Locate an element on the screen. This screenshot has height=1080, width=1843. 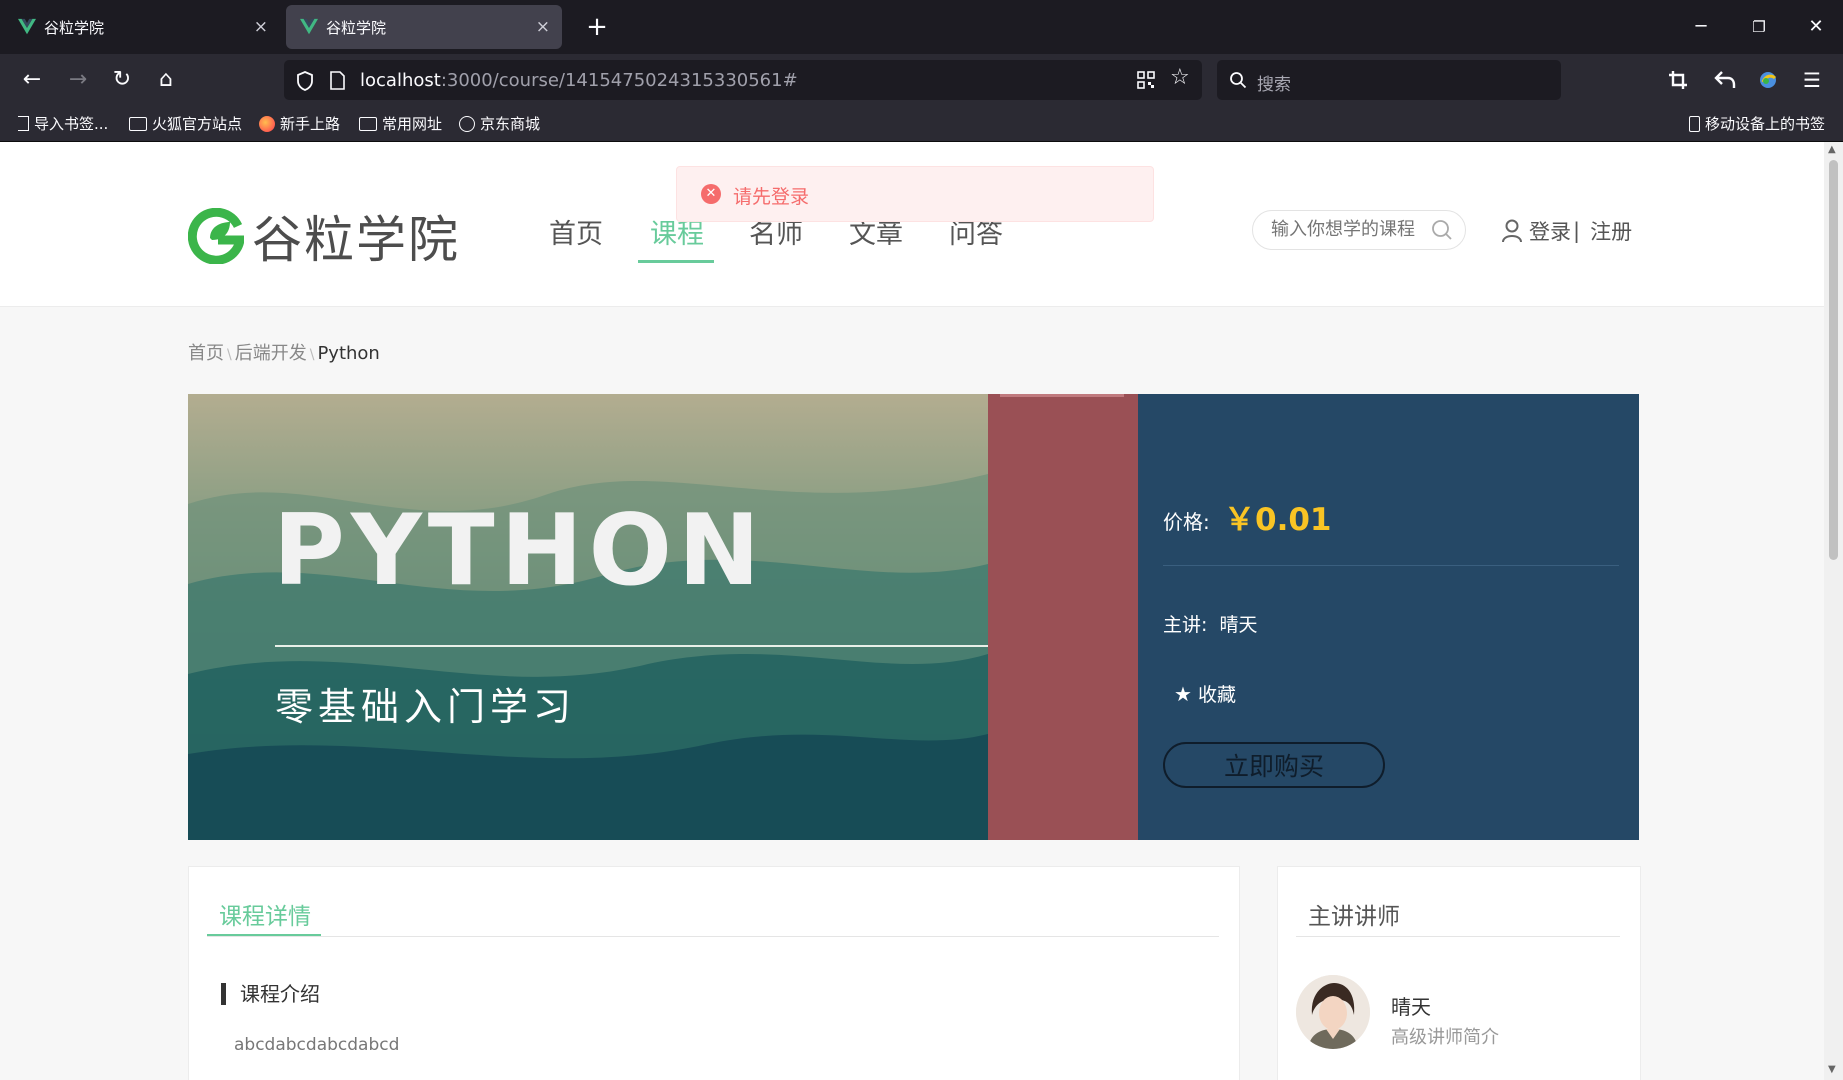
browser-search-placeholder: 搜索 is located at coordinates (1274, 85).